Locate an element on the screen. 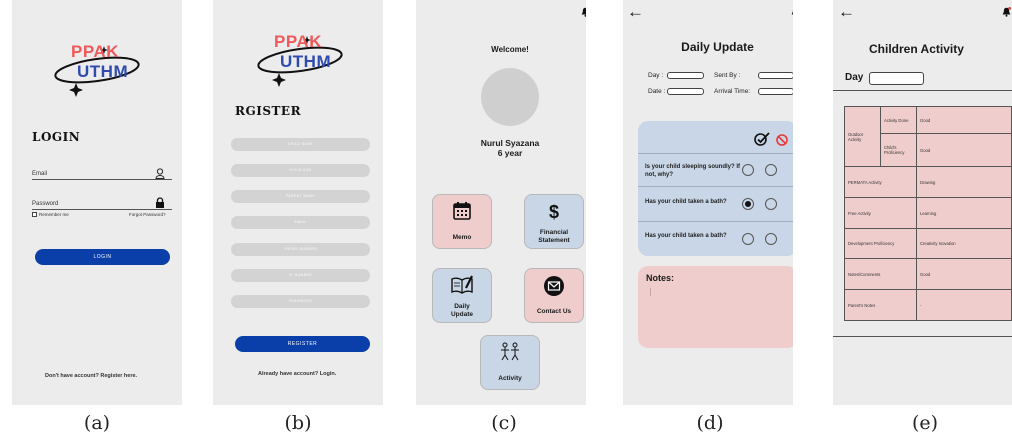 This screenshot has width=1012, height=441. table-row: Free Activity Learning is located at coordinates (928, 213).